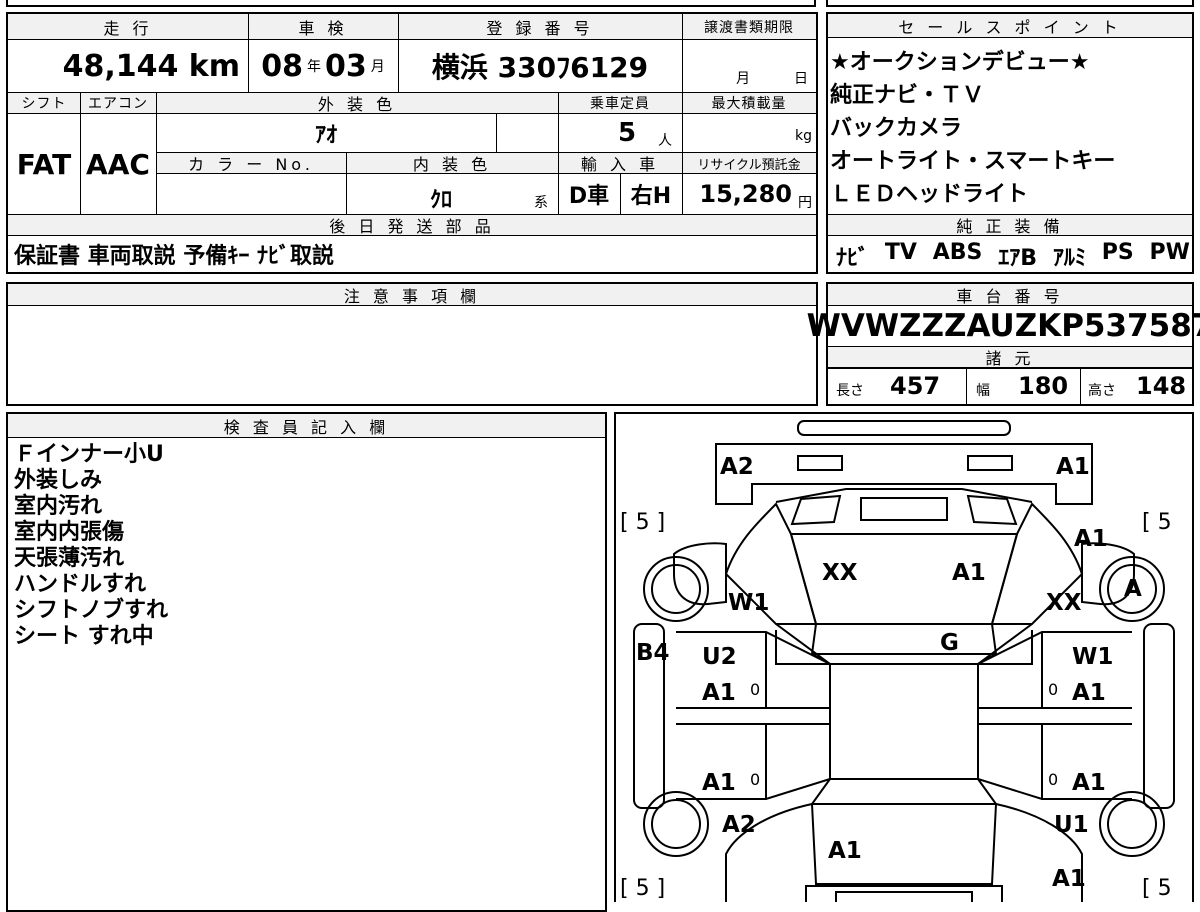 Image resolution: width=1200 pixels, height=912 pixels. What do you see at coordinates (957, 252) in the screenshot?
I see `equipment-item: ABS` at bounding box center [957, 252].